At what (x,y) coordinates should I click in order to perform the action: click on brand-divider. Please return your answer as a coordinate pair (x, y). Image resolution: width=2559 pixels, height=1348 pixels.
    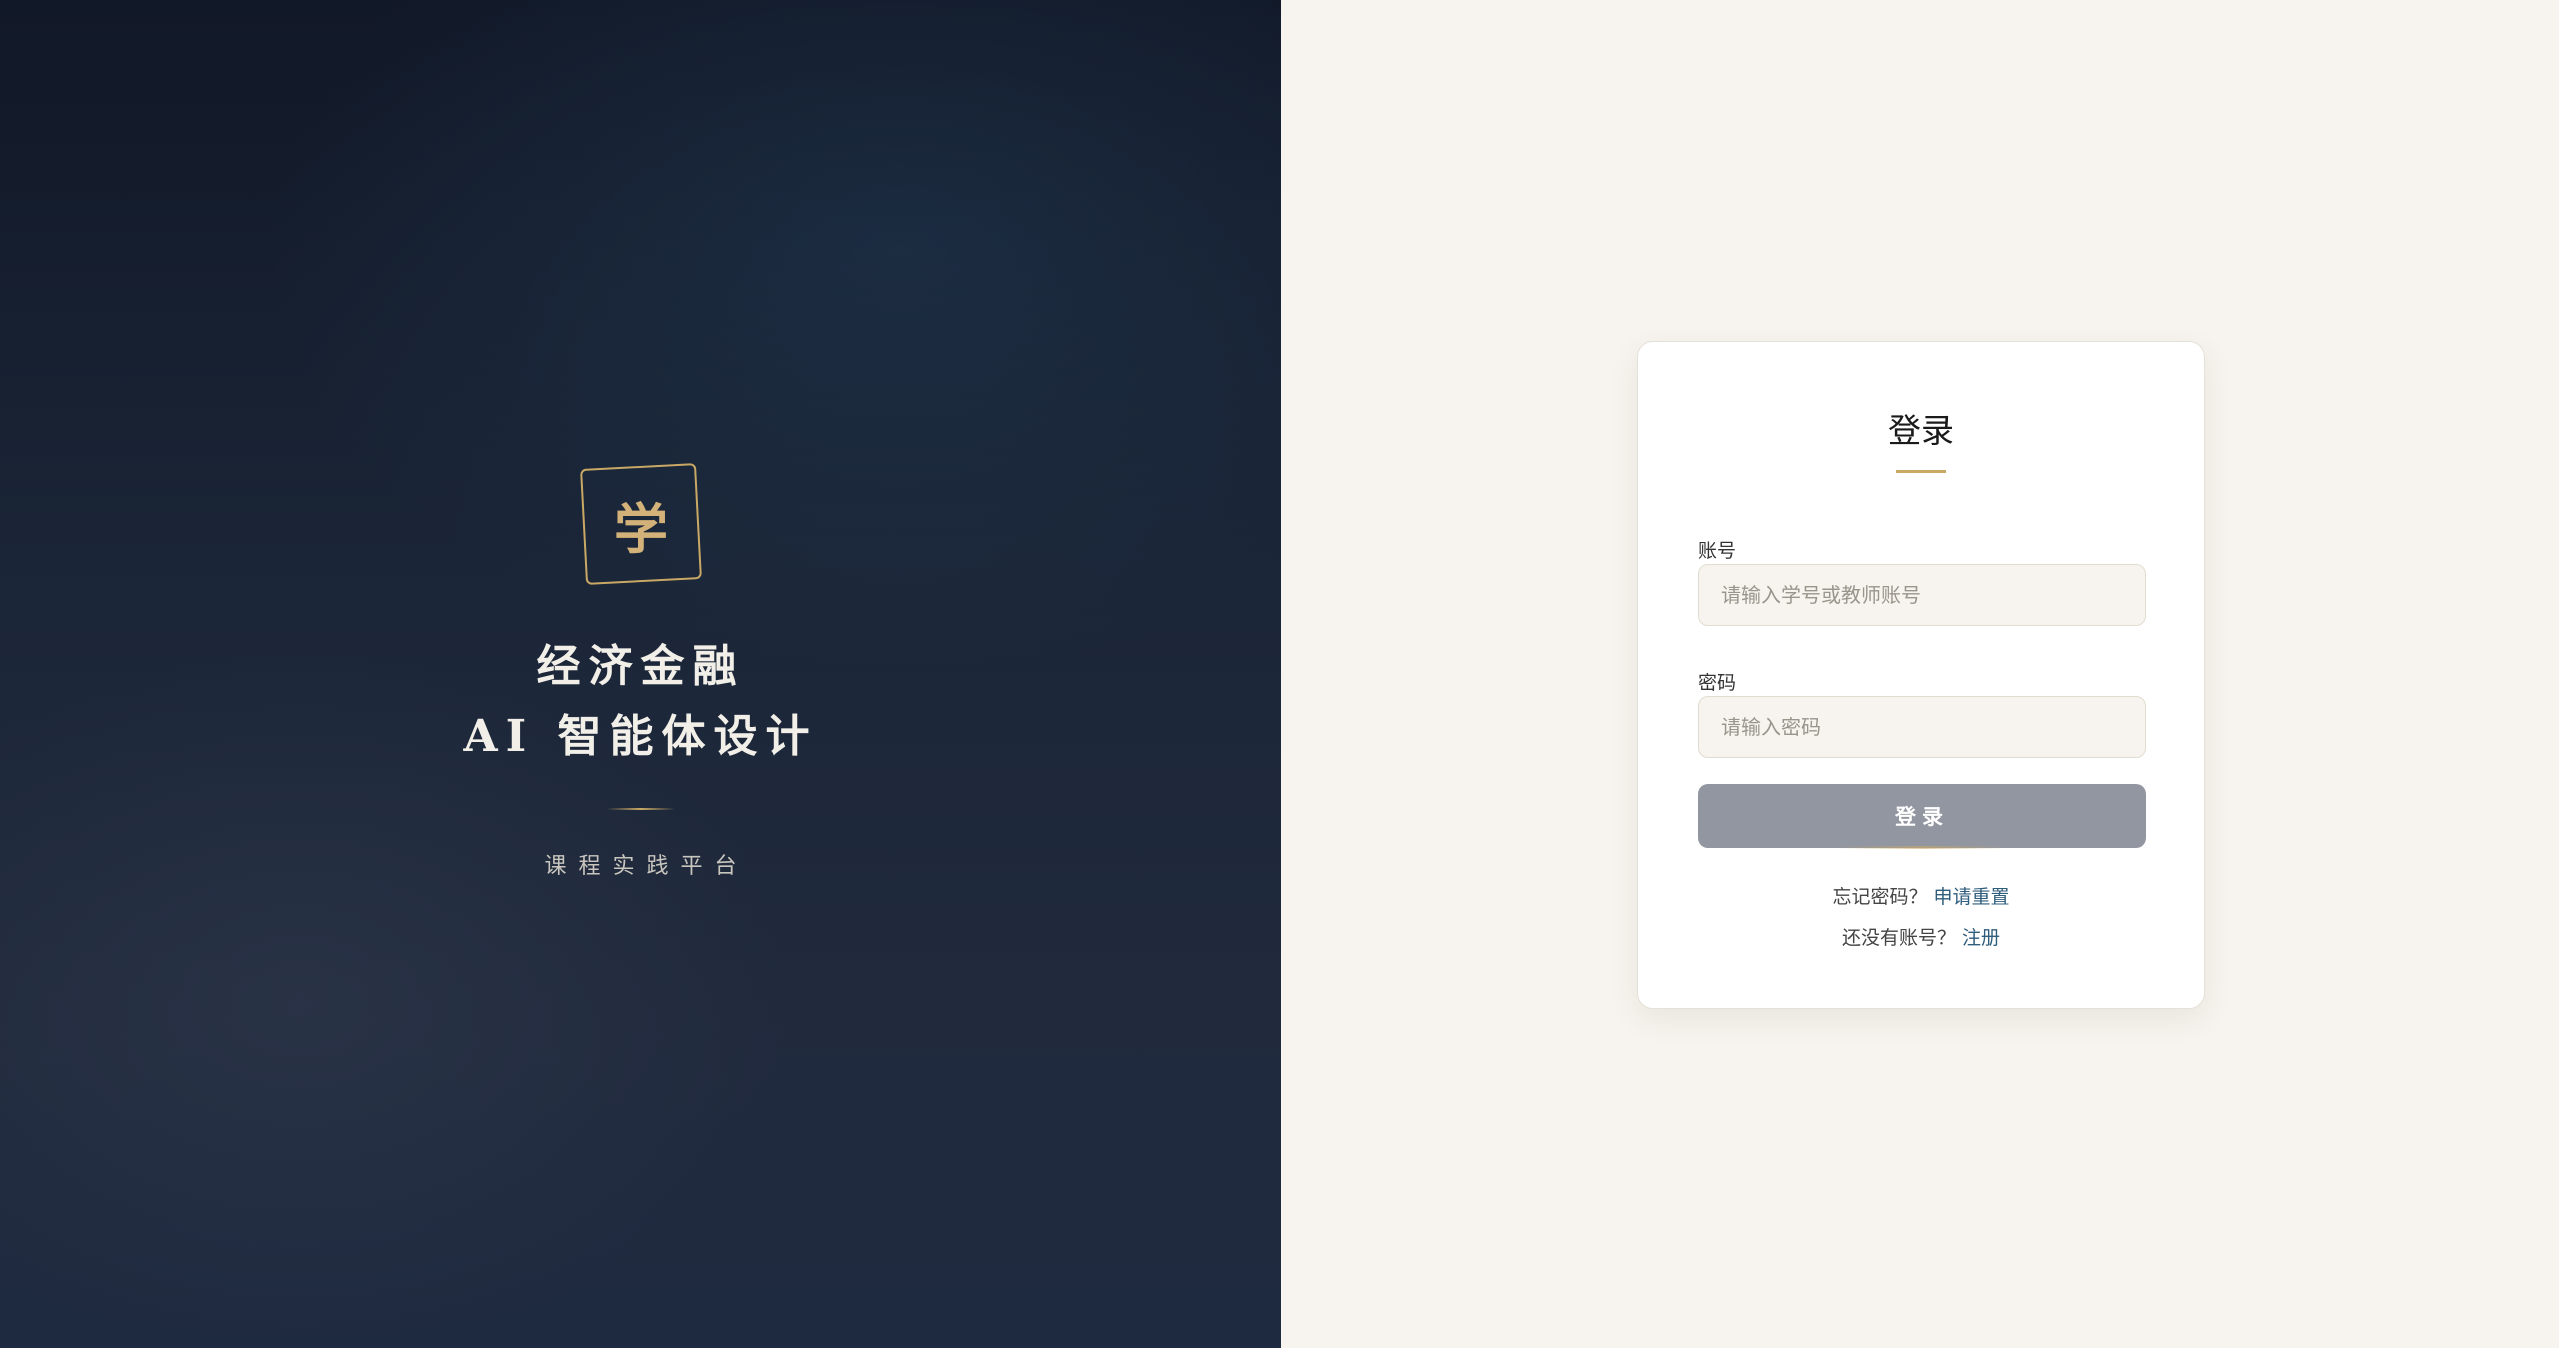
    Looking at the image, I should click on (640, 809).